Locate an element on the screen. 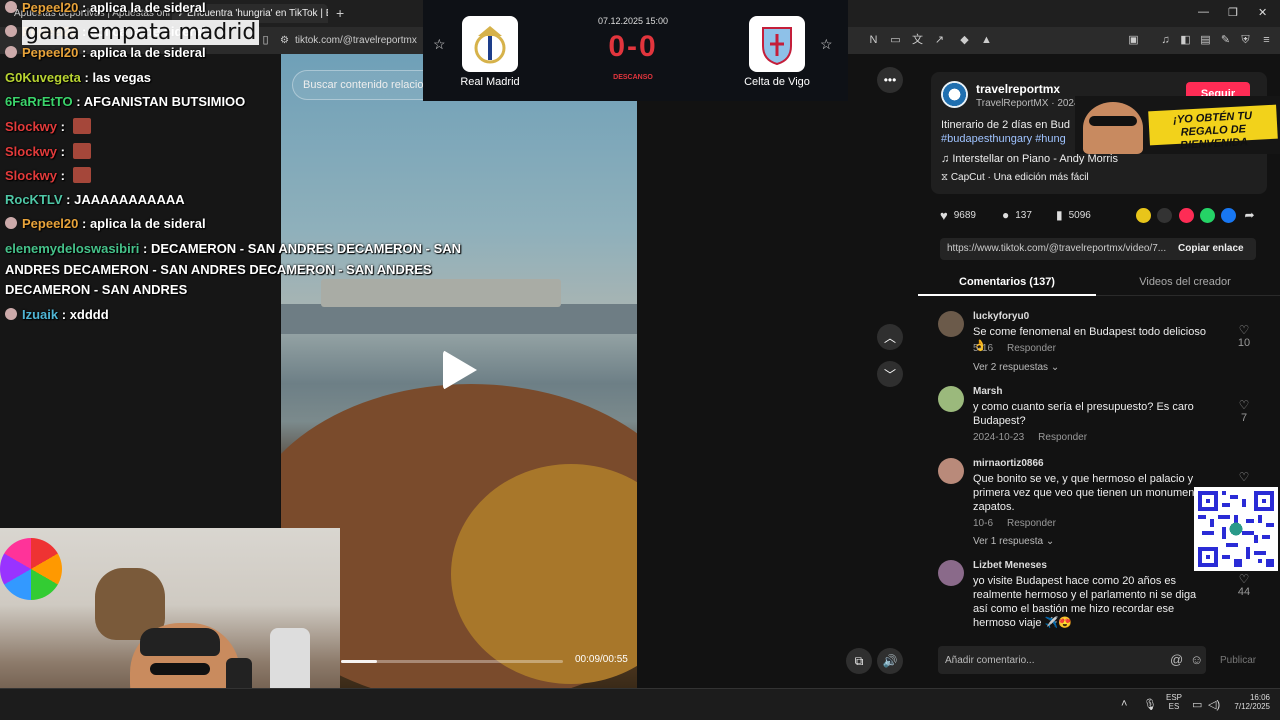 This screenshot has height=720, width=1280. minimize-icon: — is located at coordinates (1203, 12).